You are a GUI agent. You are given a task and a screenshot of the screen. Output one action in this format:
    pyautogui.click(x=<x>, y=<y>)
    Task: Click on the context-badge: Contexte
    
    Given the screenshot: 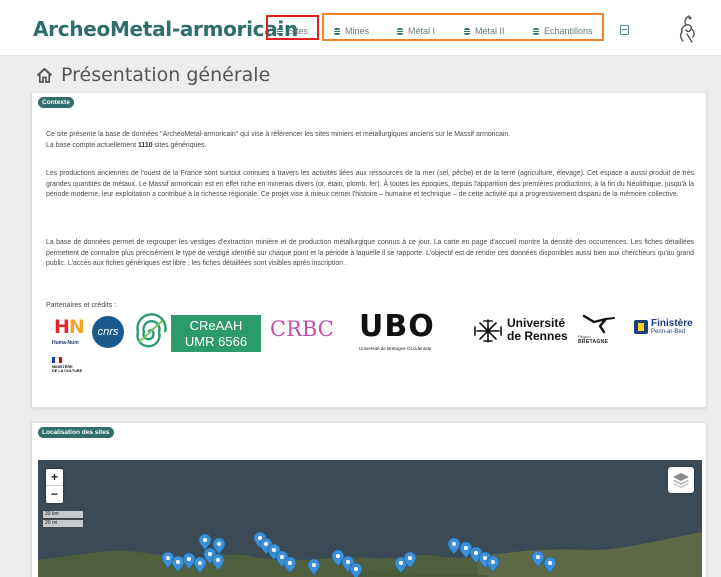 What is the action you would take?
    pyautogui.click(x=56, y=102)
    